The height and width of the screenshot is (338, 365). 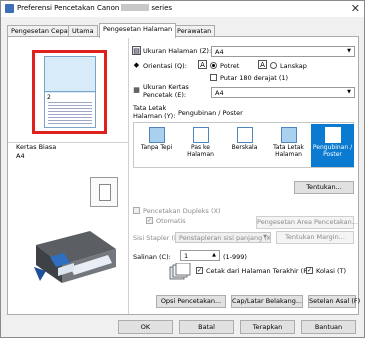 What do you see at coordinates (150, 108) in the screenshot?
I see `page-layout-label-1: Tata Letak` at bounding box center [150, 108].